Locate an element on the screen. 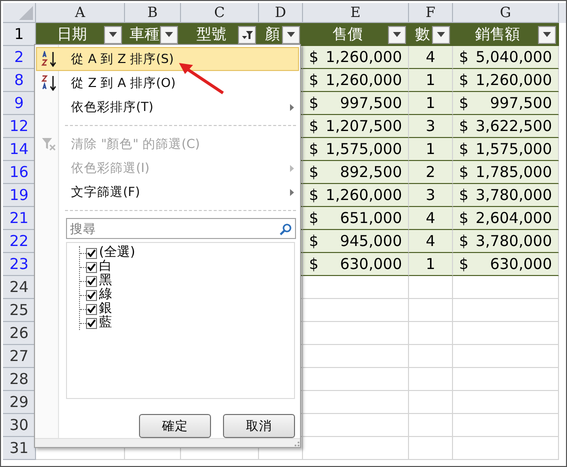 The image size is (567, 467). table-header-cell-text: 數 is located at coordinates (422, 35).